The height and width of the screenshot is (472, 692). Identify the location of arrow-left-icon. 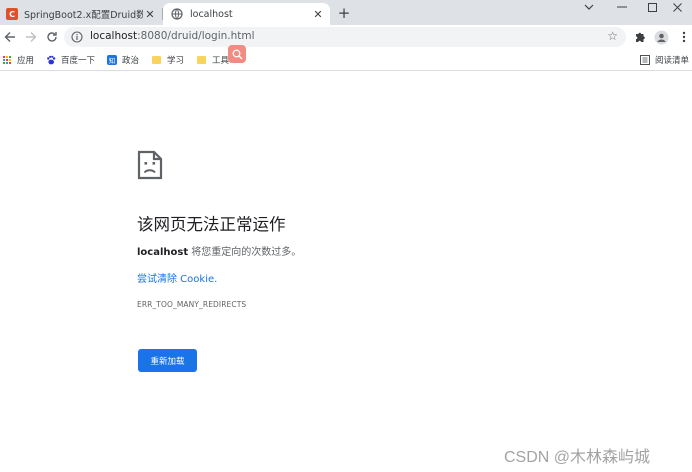
(9, 37).